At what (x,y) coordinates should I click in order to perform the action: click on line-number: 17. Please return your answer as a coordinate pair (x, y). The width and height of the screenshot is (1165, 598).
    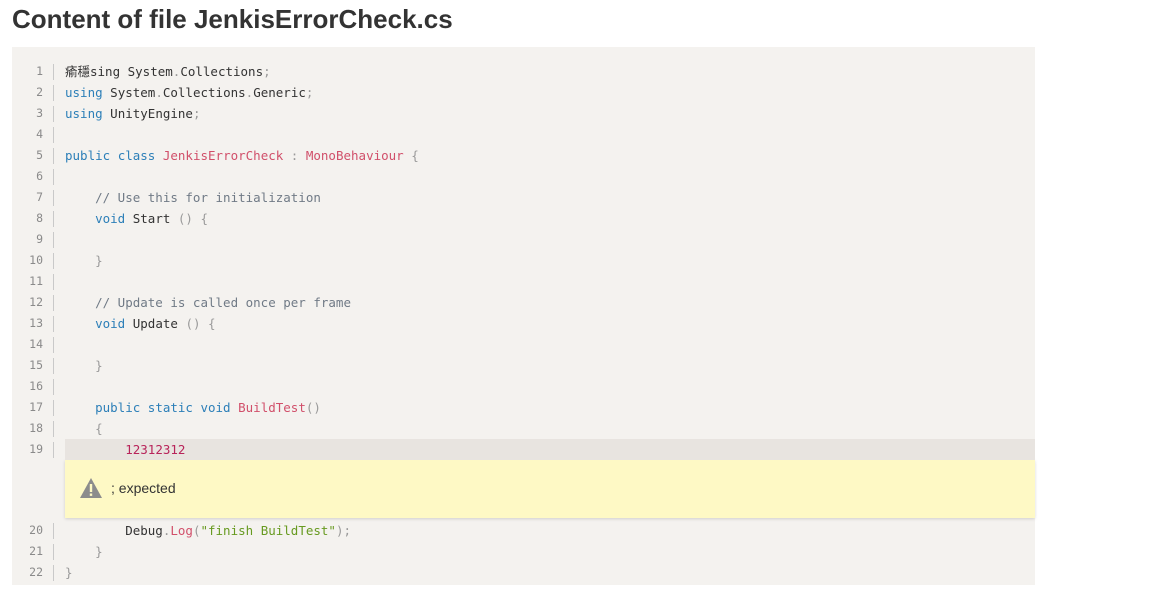
    Looking at the image, I should click on (36, 407).